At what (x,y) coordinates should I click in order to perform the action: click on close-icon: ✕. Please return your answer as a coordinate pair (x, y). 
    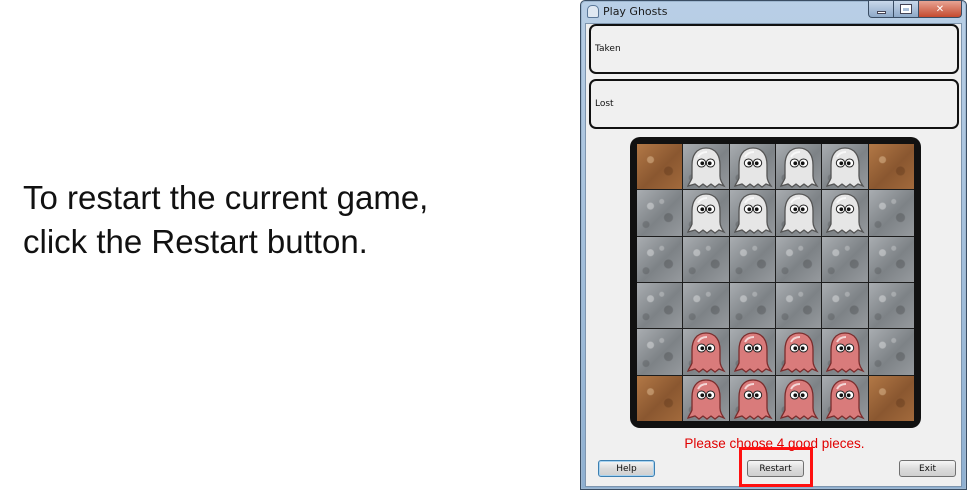
    Looking at the image, I should click on (940, 9).